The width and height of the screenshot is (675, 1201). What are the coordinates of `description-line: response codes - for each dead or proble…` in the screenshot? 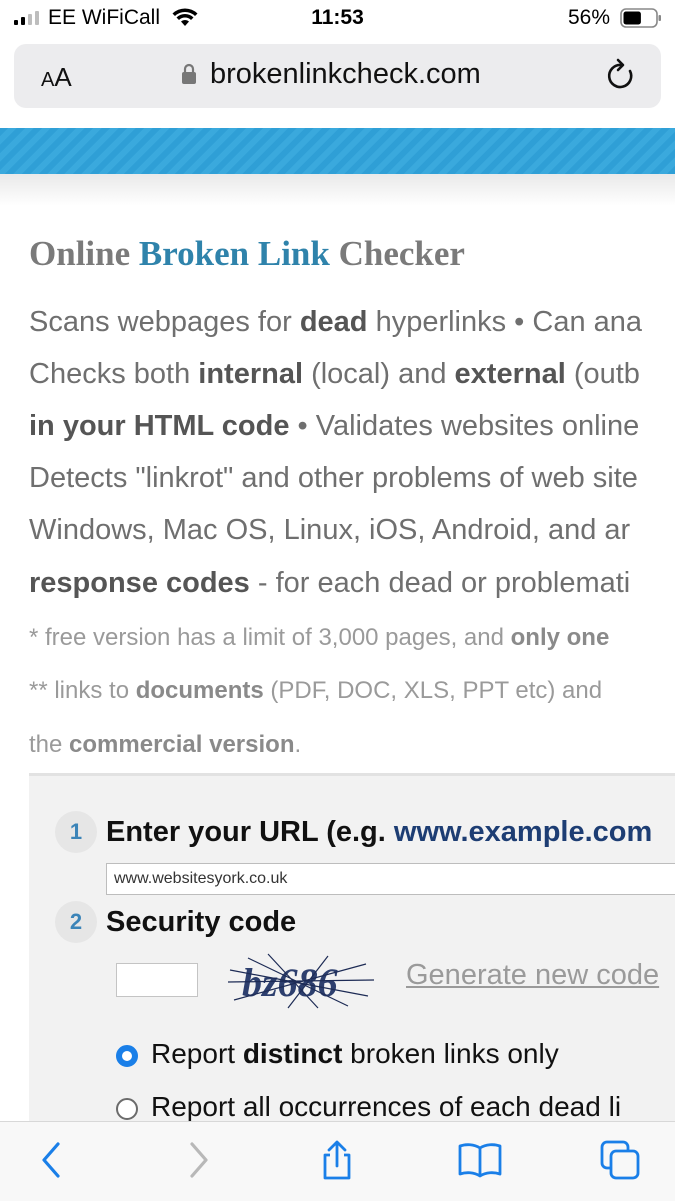 It's located at (330, 583).